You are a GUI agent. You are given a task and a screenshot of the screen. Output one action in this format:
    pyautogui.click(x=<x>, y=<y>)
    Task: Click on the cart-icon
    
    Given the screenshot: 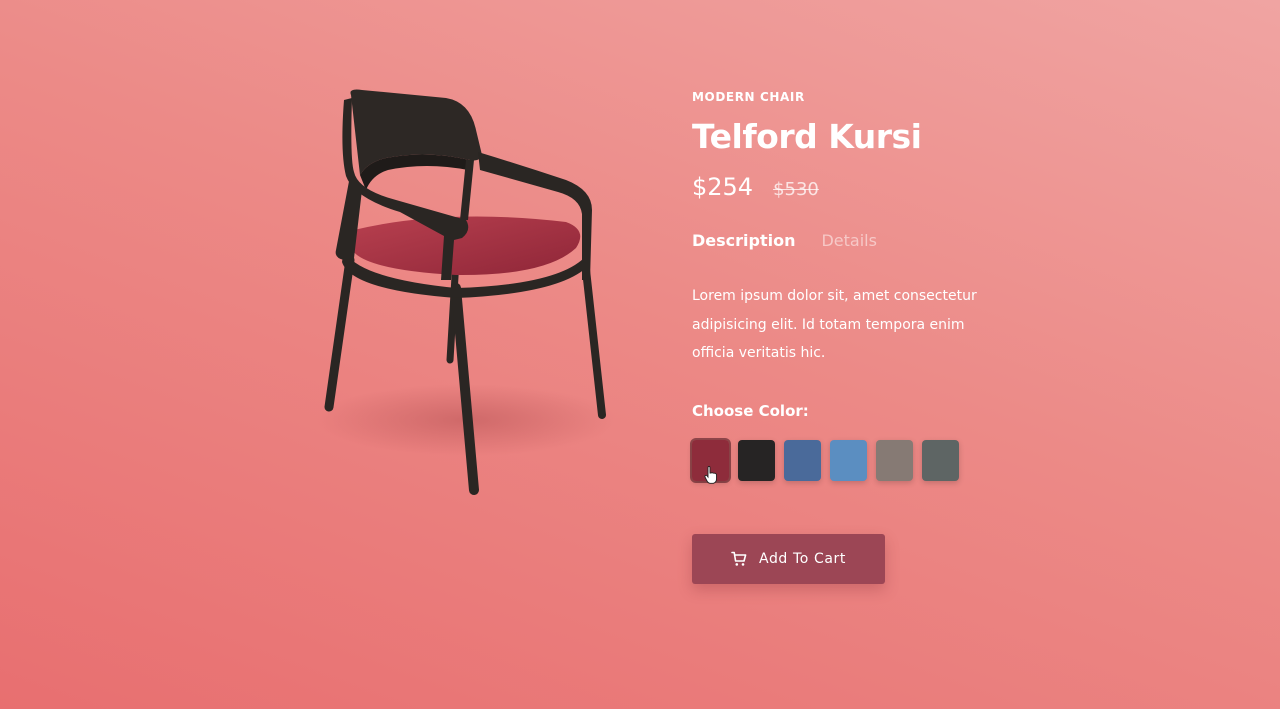 What is the action you would take?
    pyautogui.click(x=739, y=558)
    